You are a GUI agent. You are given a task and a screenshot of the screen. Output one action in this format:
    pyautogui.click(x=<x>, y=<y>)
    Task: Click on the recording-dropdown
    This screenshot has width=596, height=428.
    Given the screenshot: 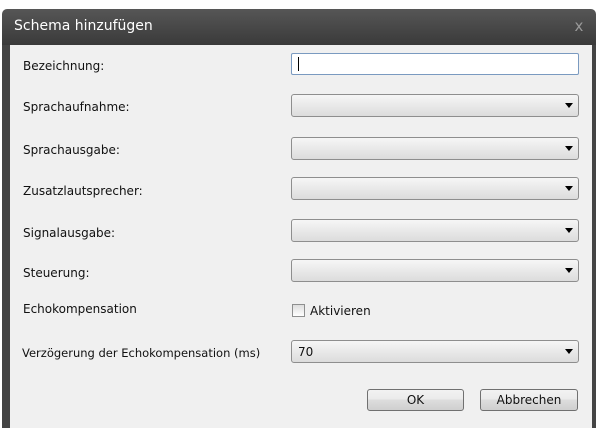 What is the action you would take?
    pyautogui.click(x=435, y=105)
    